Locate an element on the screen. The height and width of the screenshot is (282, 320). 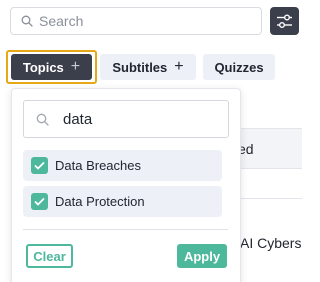
filters-button is located at coordinates (284, 21).